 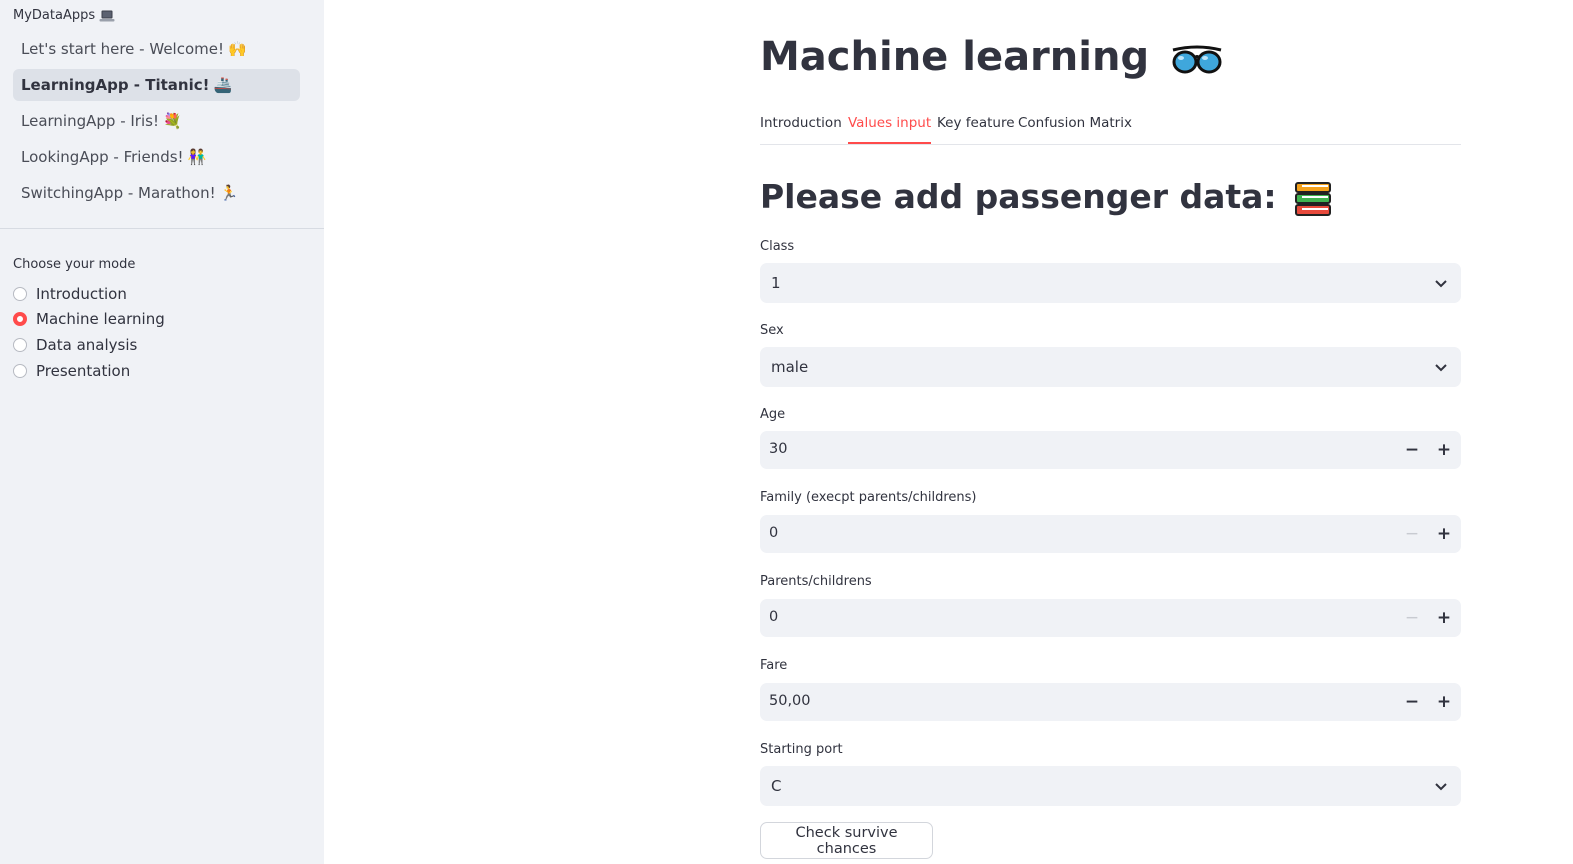 What do you see at coordinates (890, 128) in the screenshot?
I see `tab-values-input: Values input` at bounding box center [890, 128].